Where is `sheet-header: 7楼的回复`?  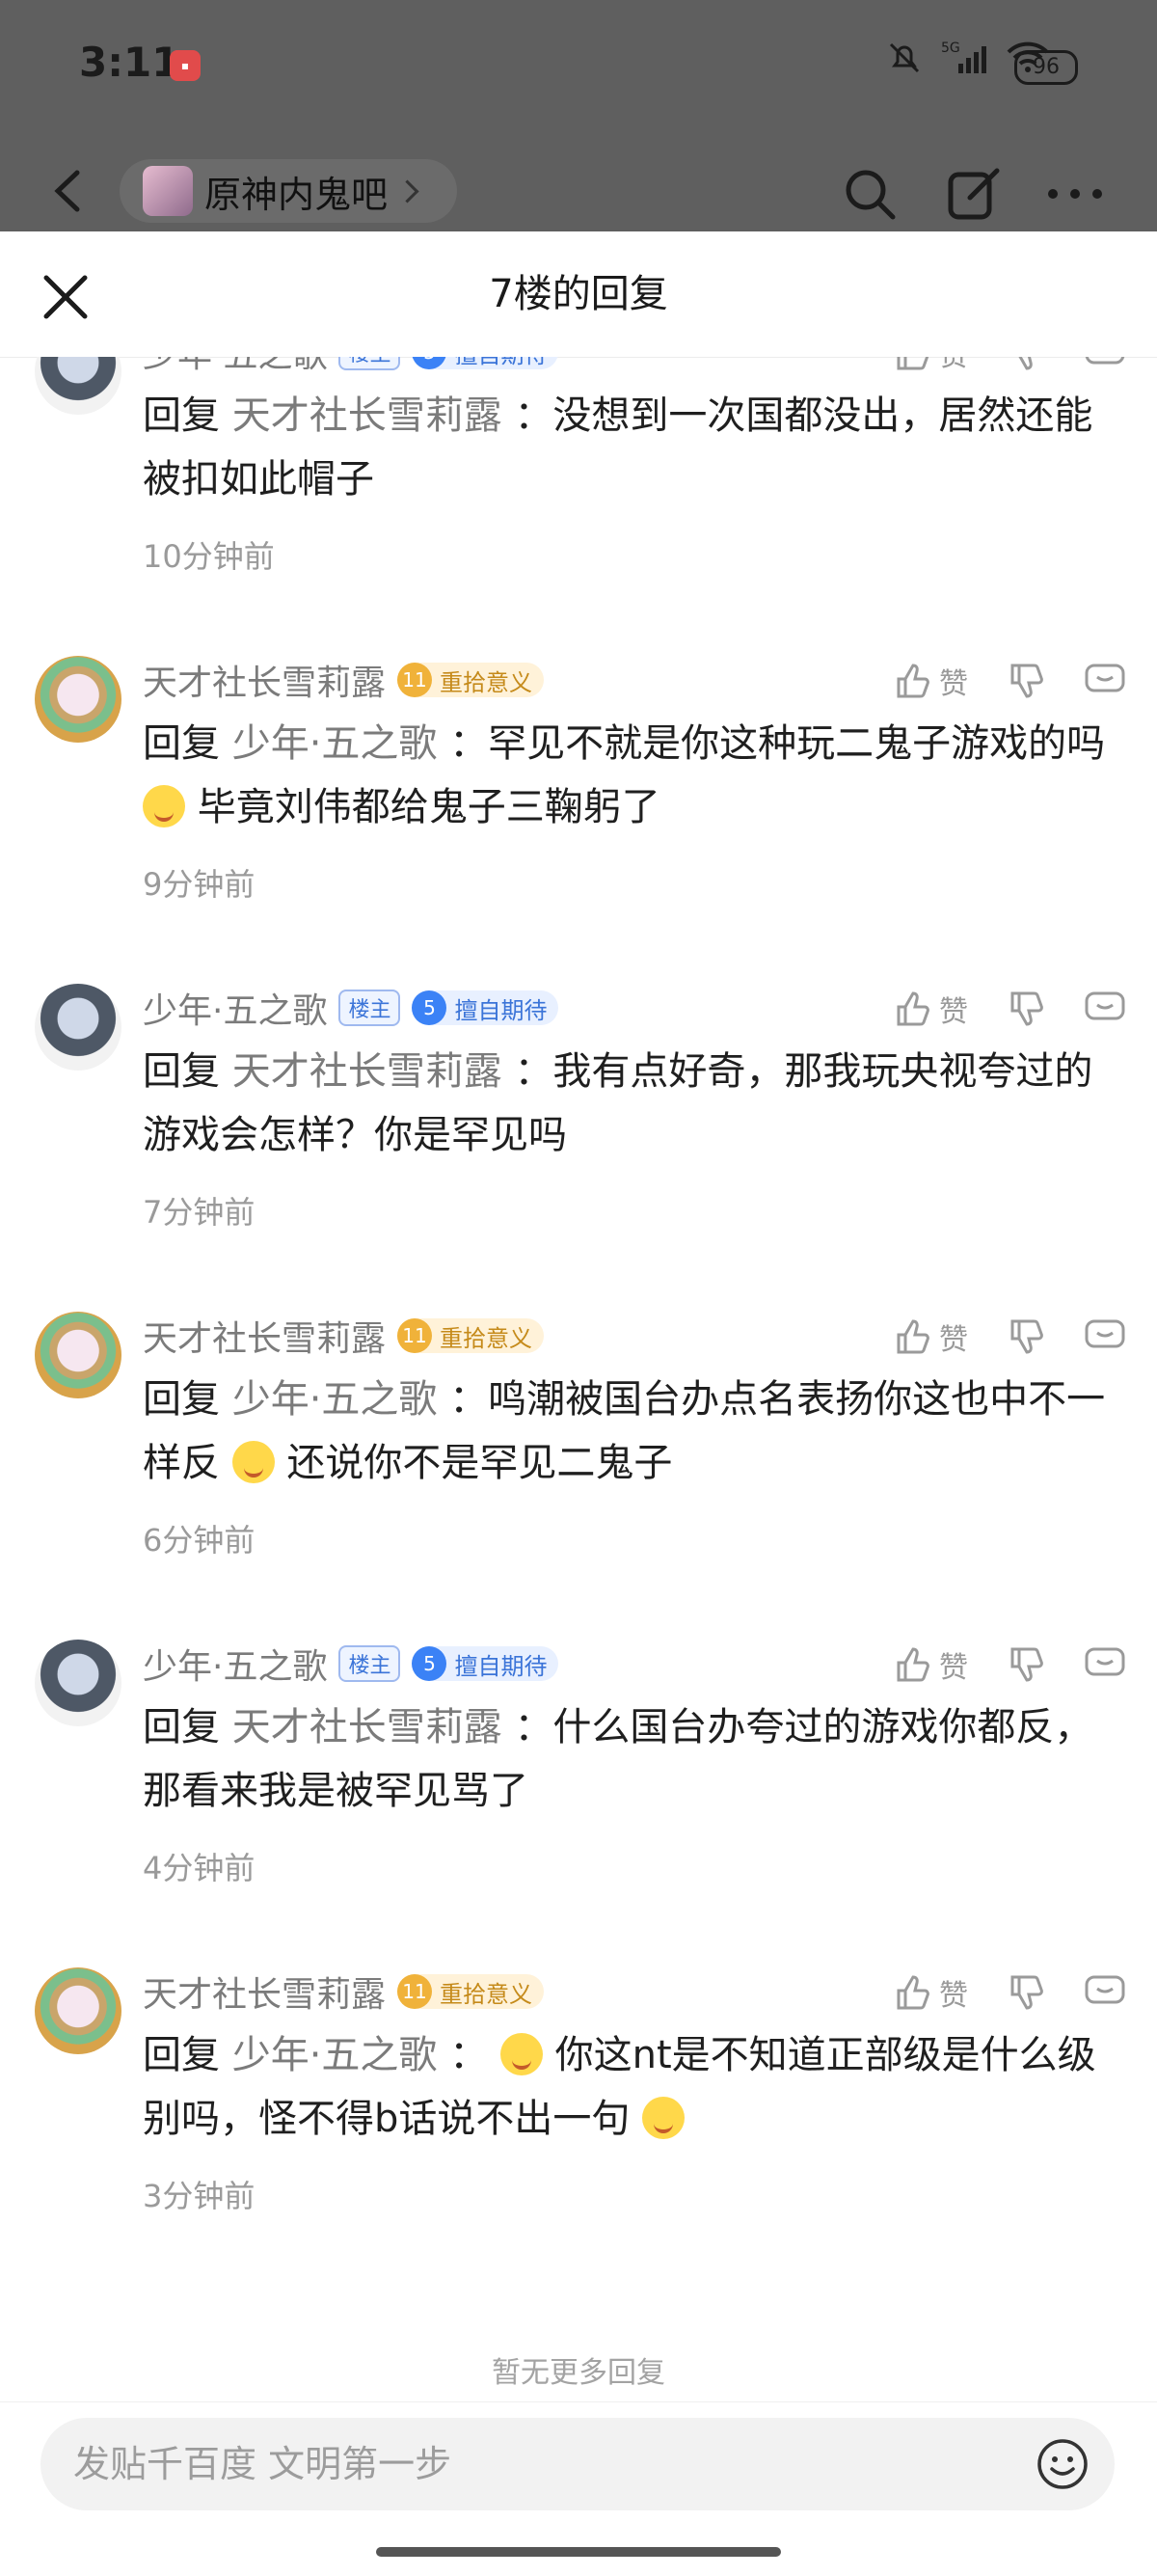 sheet-header: 7楼的回复 is located at coordinates (578, 294).